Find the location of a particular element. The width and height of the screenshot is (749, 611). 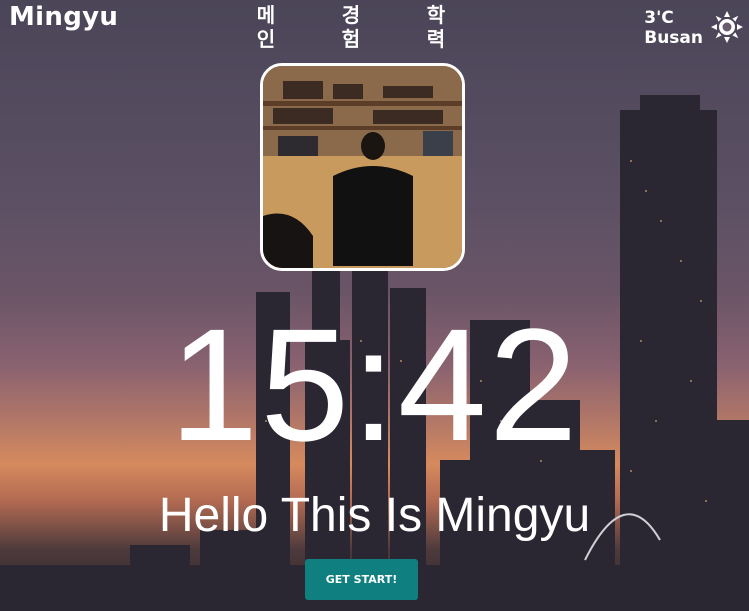

nav-item-experience-line1: 경 is located at coordinates (351, 15).